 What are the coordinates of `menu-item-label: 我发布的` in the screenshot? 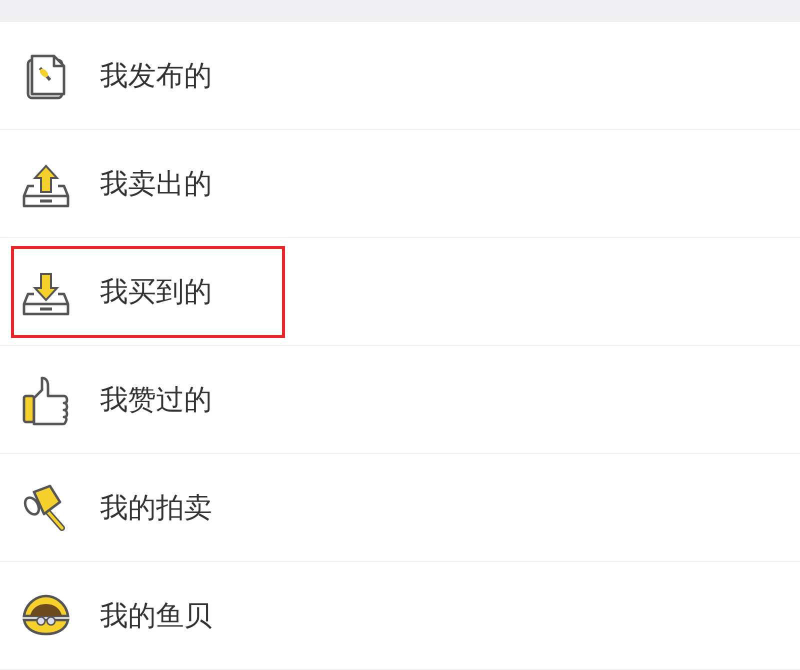 It's located at (156, 75).